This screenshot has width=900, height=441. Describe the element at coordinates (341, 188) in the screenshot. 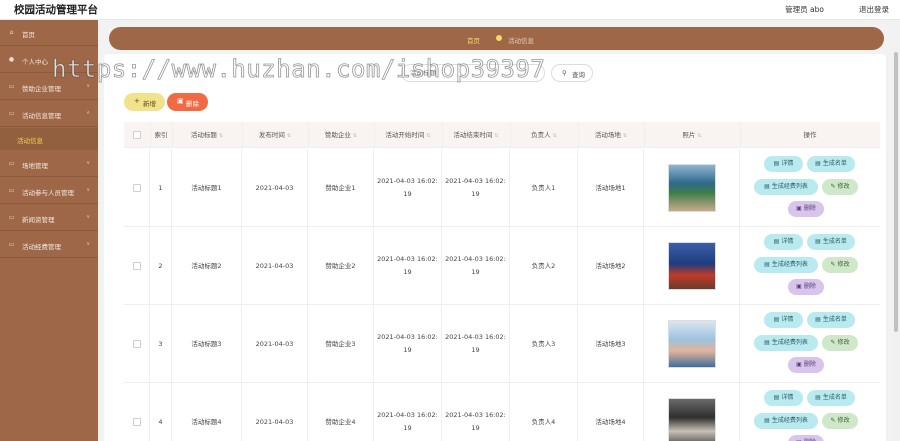

I see `cell-sponsor: 赞助企业1` at that location.